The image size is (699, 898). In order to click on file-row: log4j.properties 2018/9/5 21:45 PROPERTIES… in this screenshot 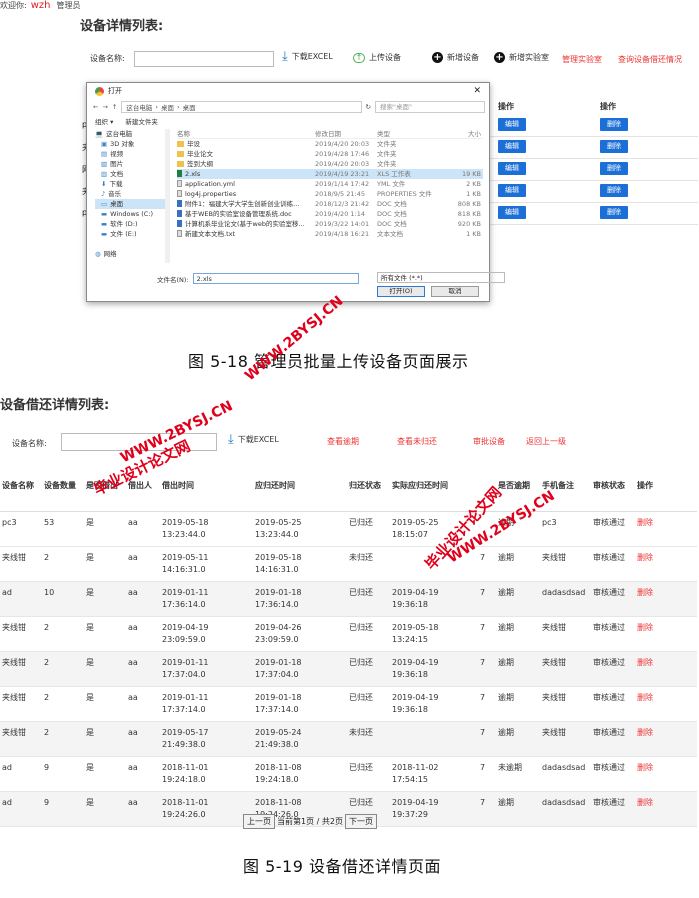, I will do `click(330, 194)`.